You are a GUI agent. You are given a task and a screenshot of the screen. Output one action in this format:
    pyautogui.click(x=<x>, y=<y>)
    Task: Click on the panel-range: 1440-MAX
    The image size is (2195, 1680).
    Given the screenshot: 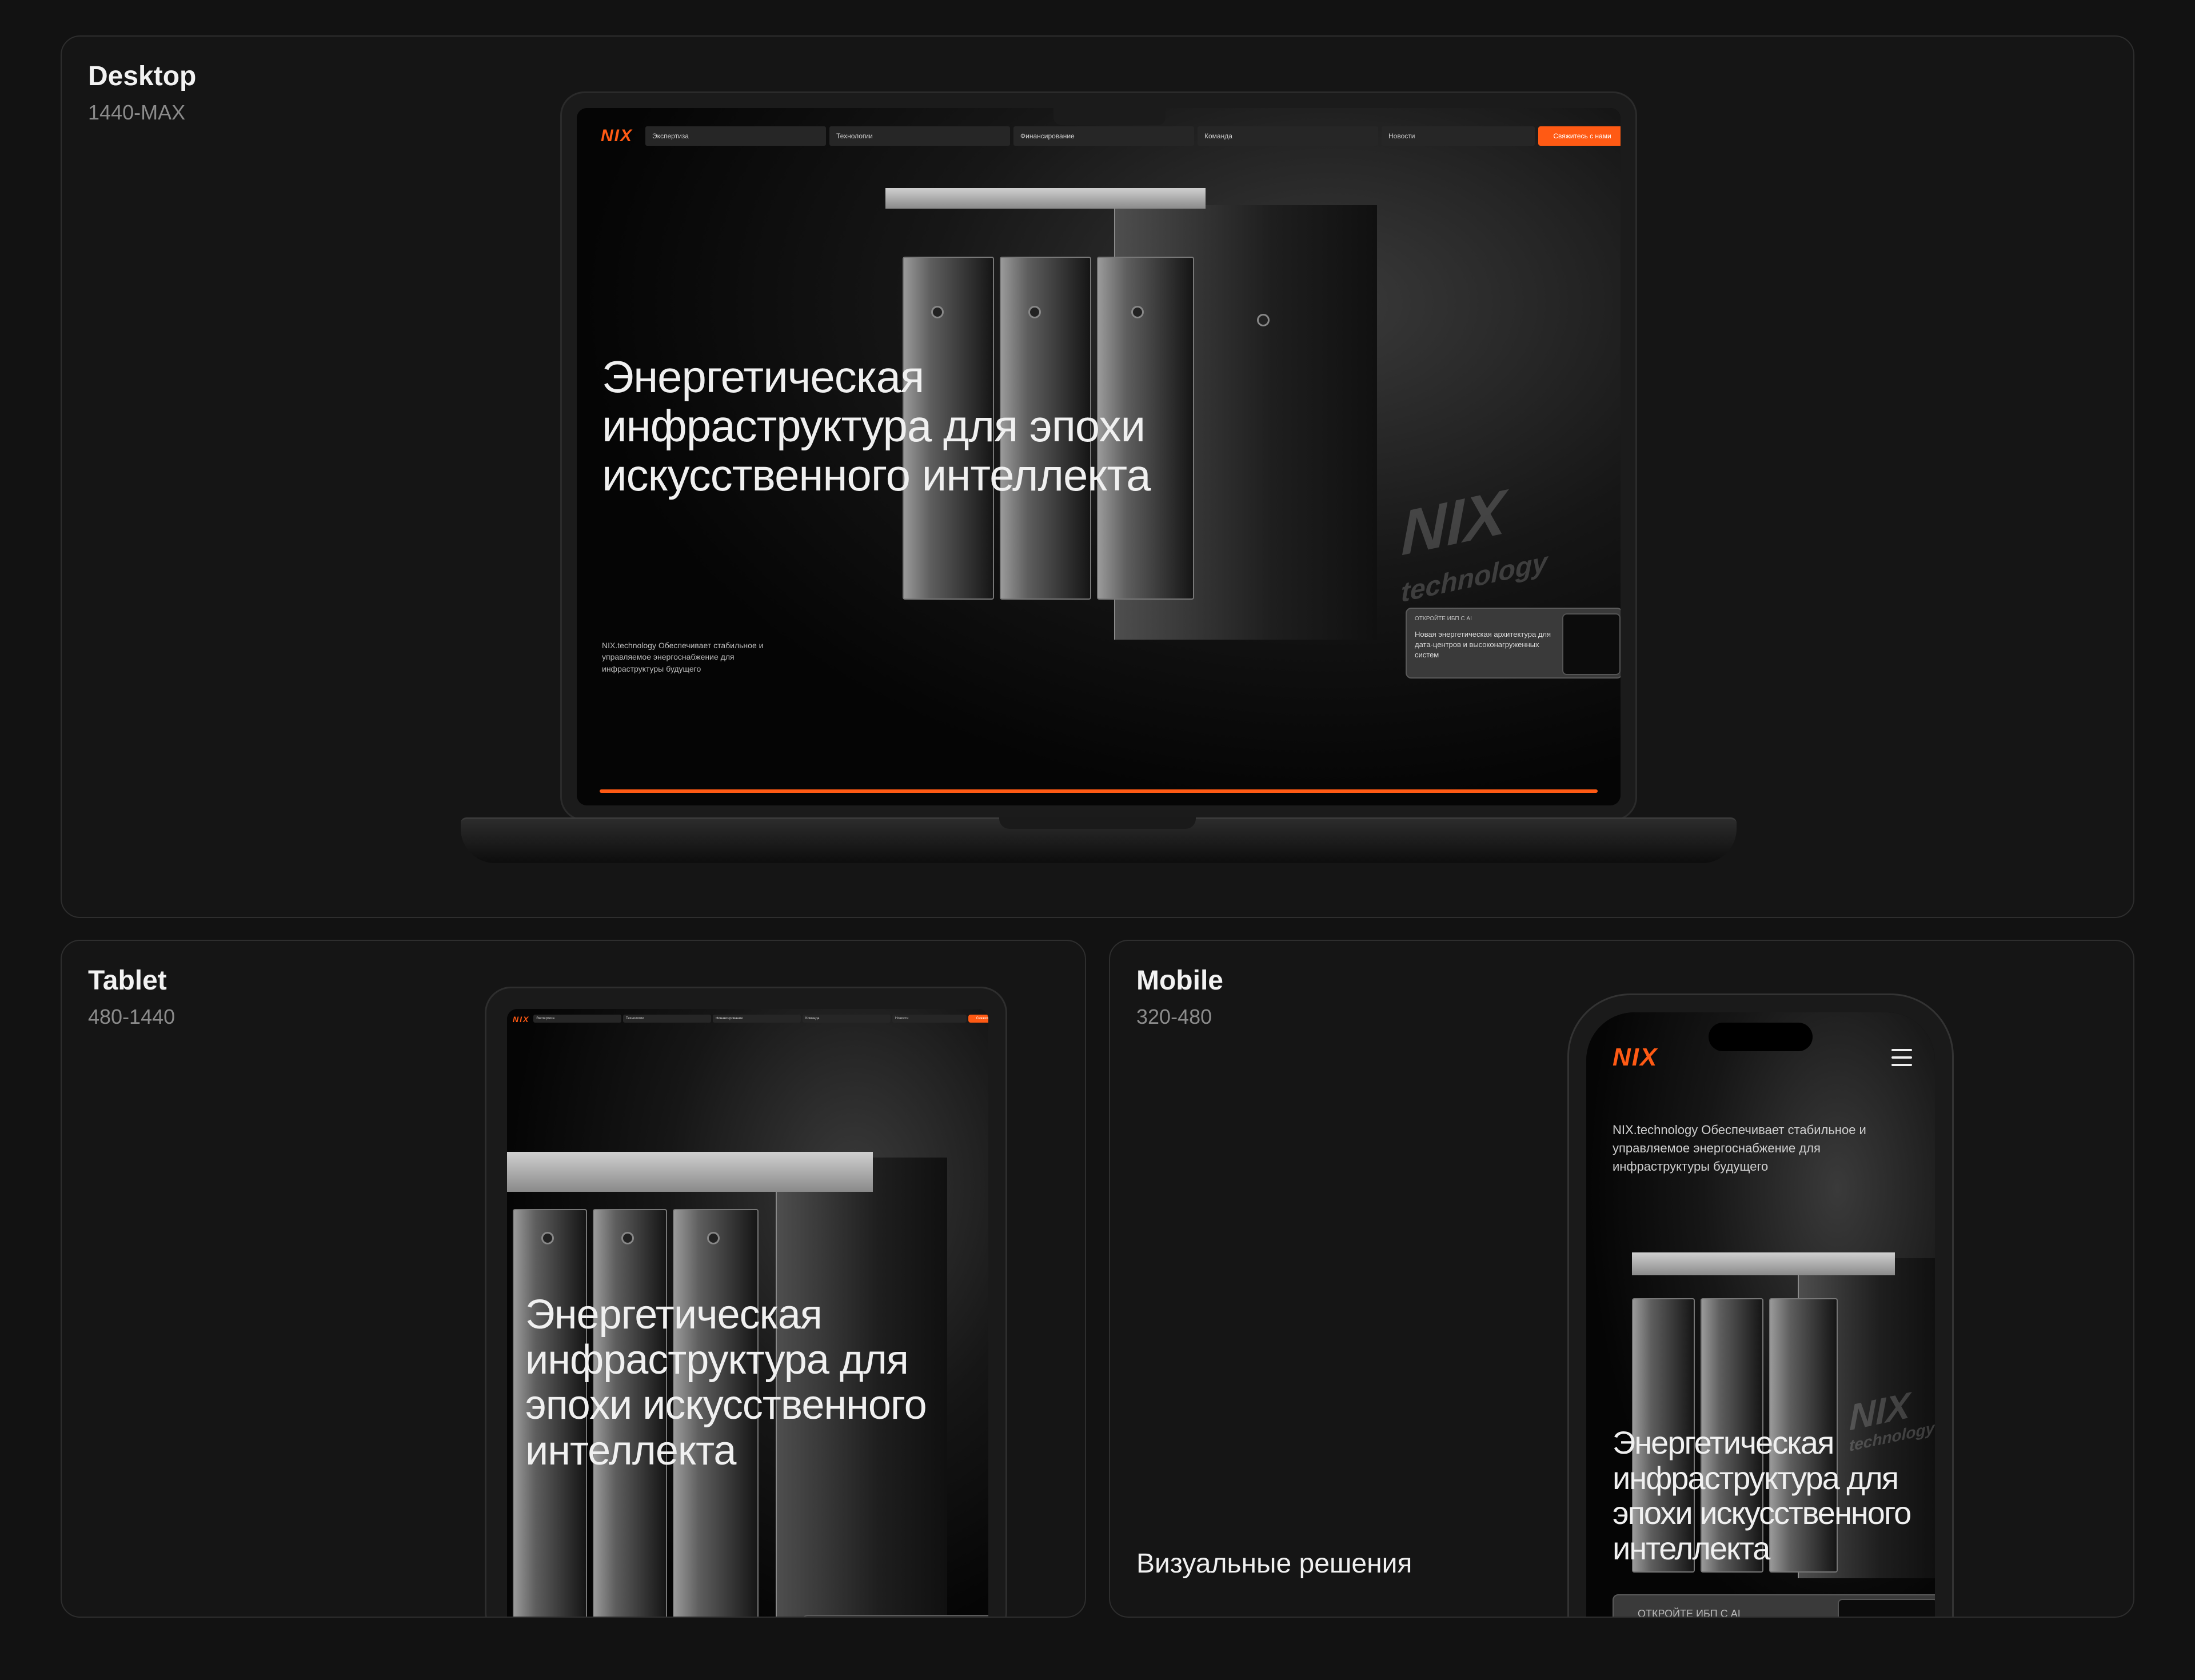 What is the action you would take?
    pyautogui.click(x=137, y=112)
    